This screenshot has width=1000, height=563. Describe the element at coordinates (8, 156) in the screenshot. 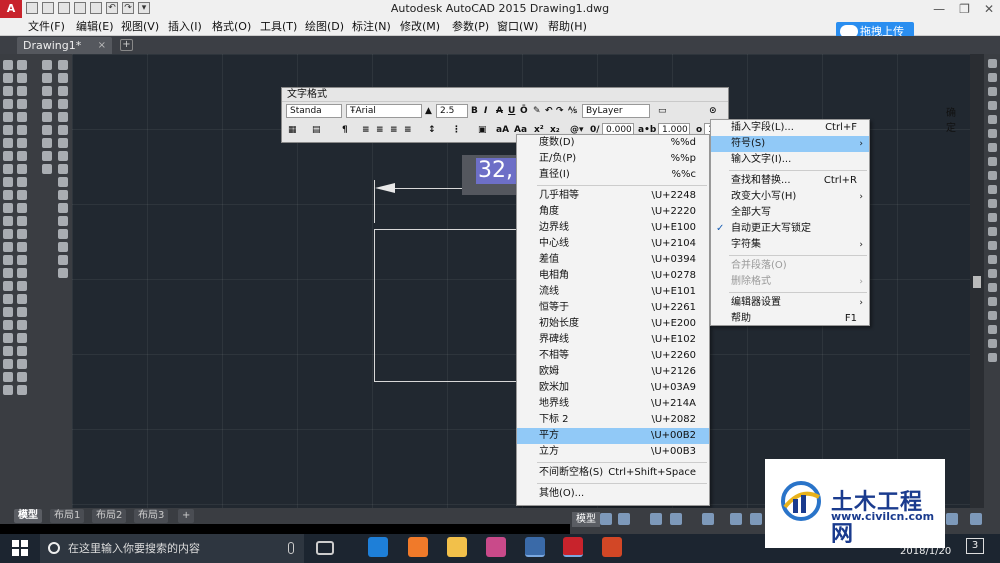

I see `revcloud-tool-icon` at that location.